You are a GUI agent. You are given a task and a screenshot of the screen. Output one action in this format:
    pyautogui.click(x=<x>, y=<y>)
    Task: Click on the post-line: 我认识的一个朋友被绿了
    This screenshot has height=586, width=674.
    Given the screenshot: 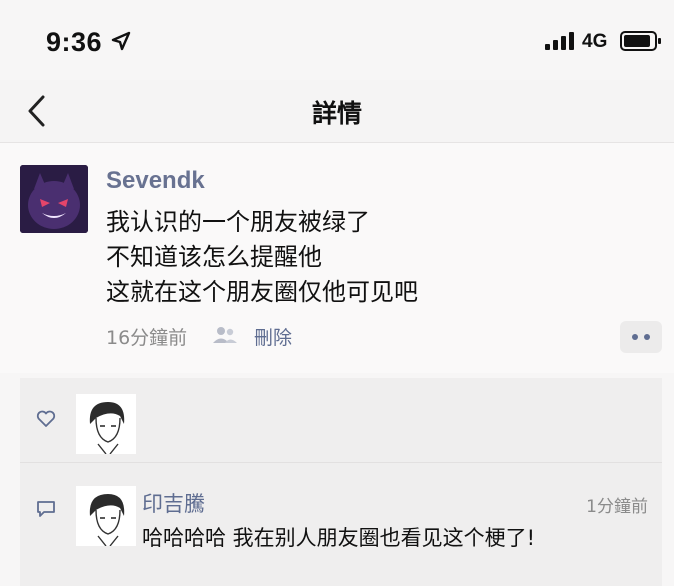 What is the action you would take?
    pyautogui.click(x=238, y=222)
    